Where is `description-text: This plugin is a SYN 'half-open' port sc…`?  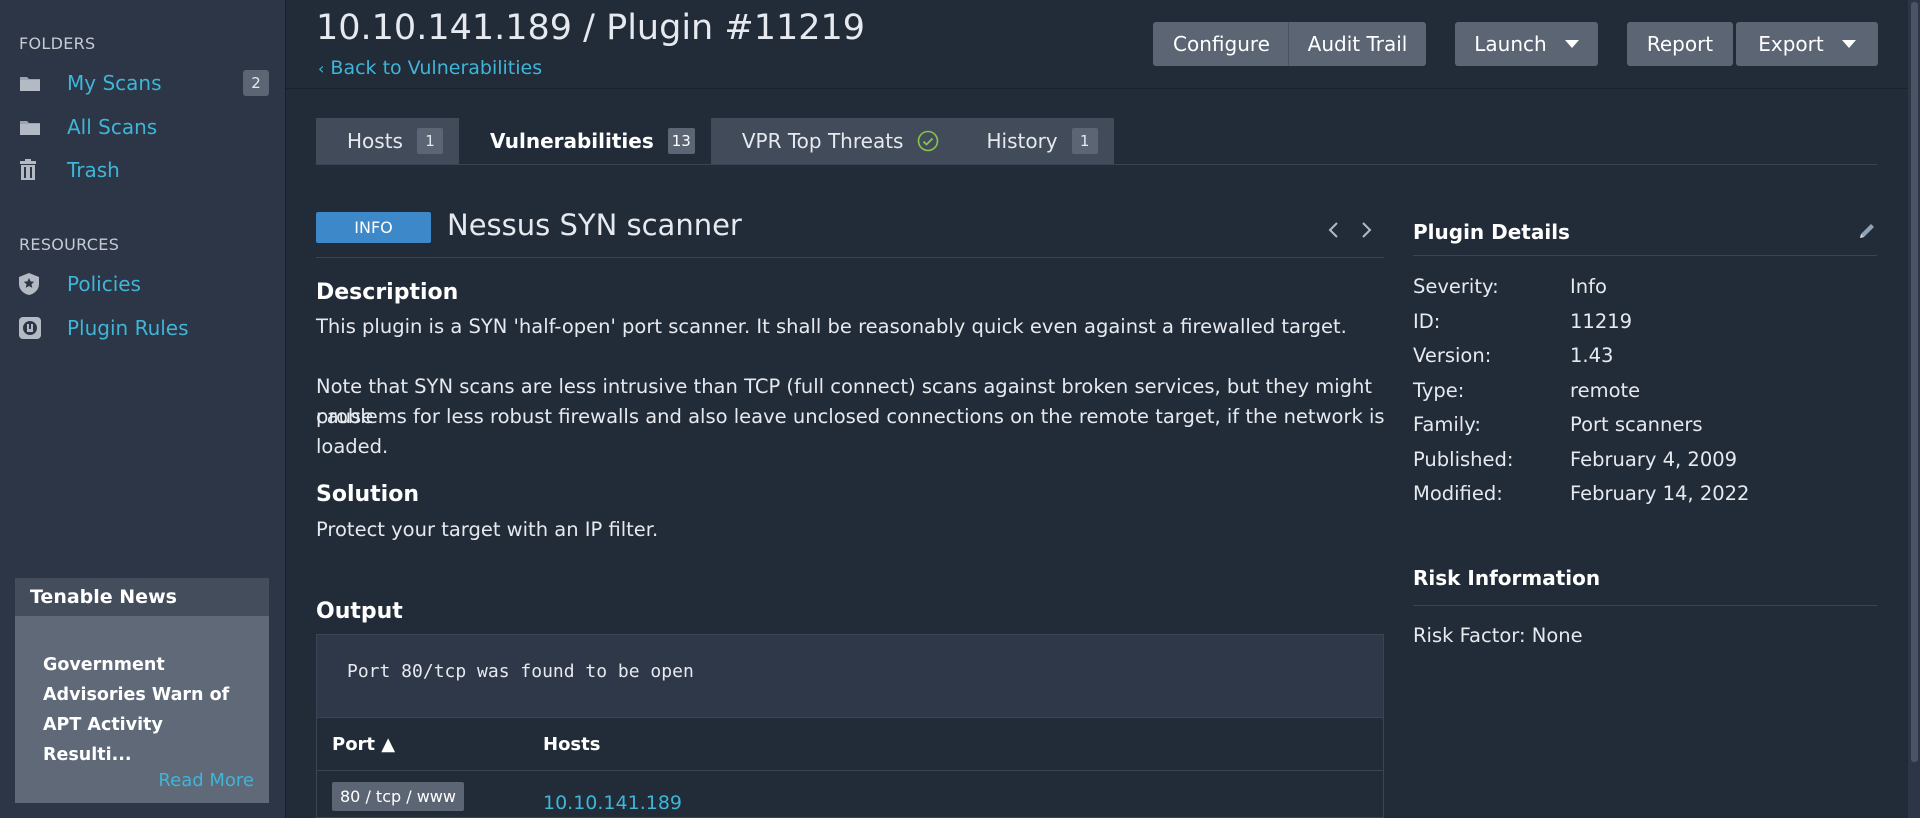
description-text: This plugin is a SYN 'half-open' port sc… is located at coordinates (831, 326).